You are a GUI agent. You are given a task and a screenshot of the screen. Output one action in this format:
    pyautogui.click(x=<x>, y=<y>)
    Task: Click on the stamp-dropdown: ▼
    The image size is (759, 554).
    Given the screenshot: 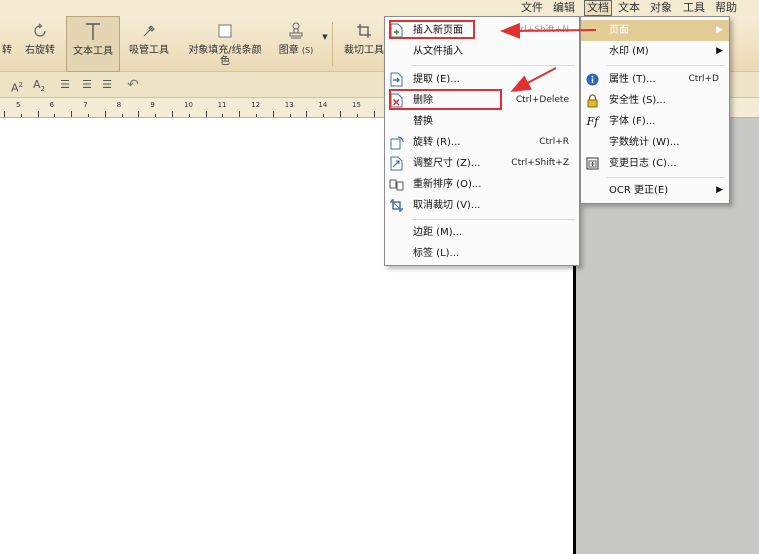 What is the action you would take?
    pyautogui.click(x=325, y=44)
    